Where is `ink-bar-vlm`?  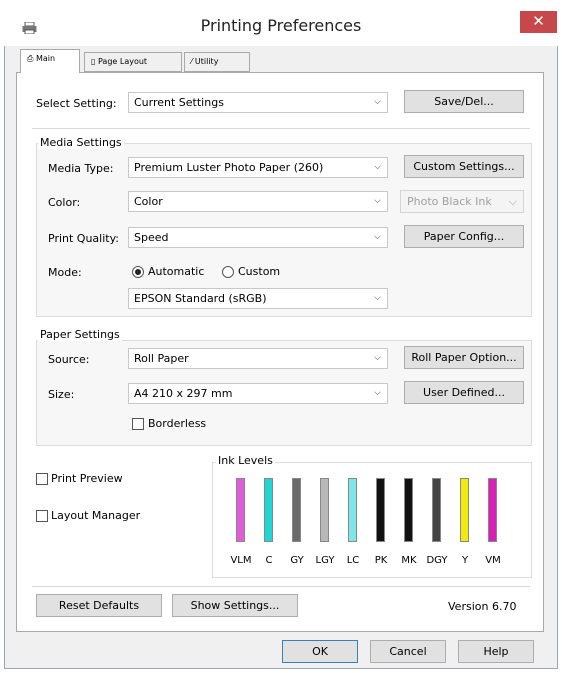
ink-bar-vlm is located at coordinates (240, 510).